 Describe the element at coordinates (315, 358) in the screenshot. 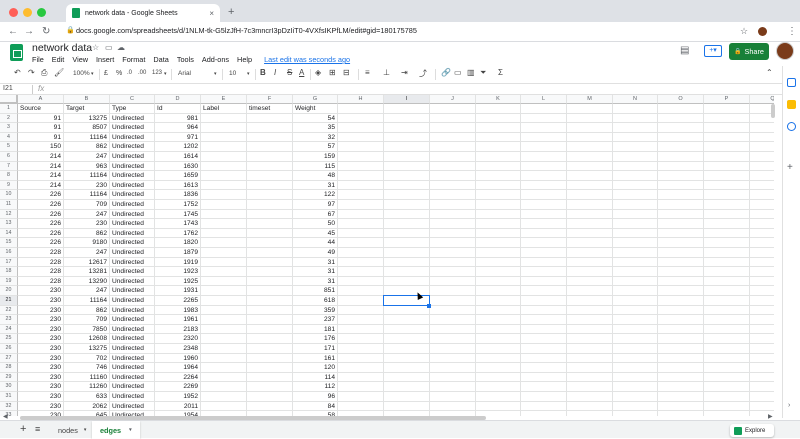

I see `table-cell: 161` at that location.